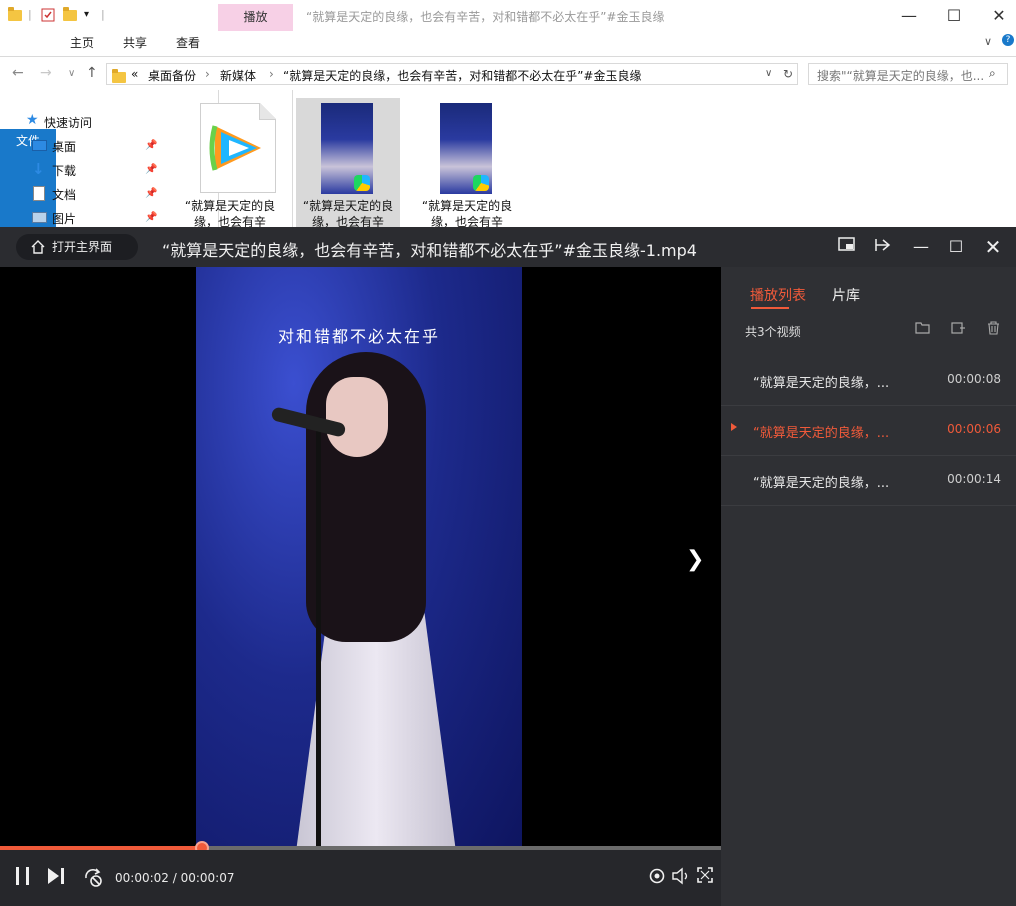 This screenshot has height=906, width=1016. What do you see at coordinates (56, 879) in the screenshot?
I see `next-track-icon` at bounding box center [56, 879].